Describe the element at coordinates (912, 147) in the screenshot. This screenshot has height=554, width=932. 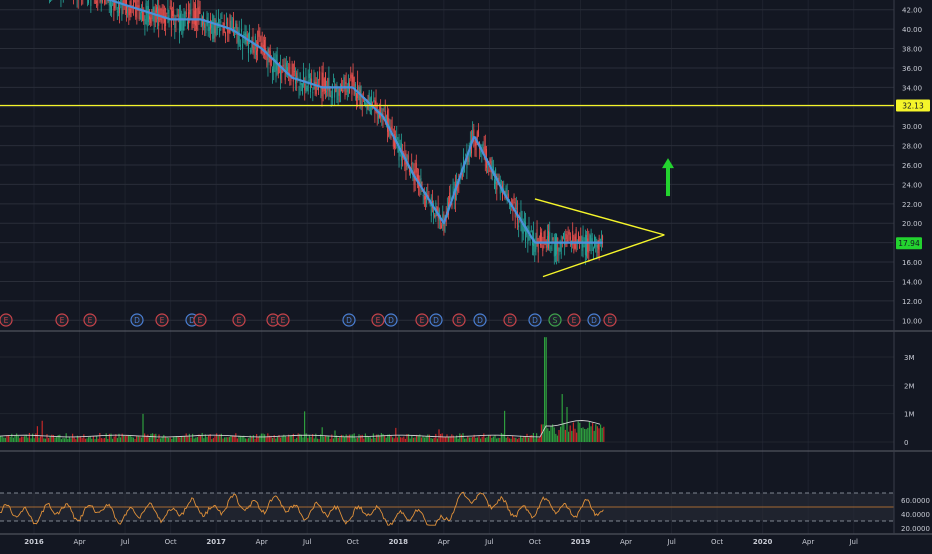
I see `price-tick-label: 28.00` at that location.